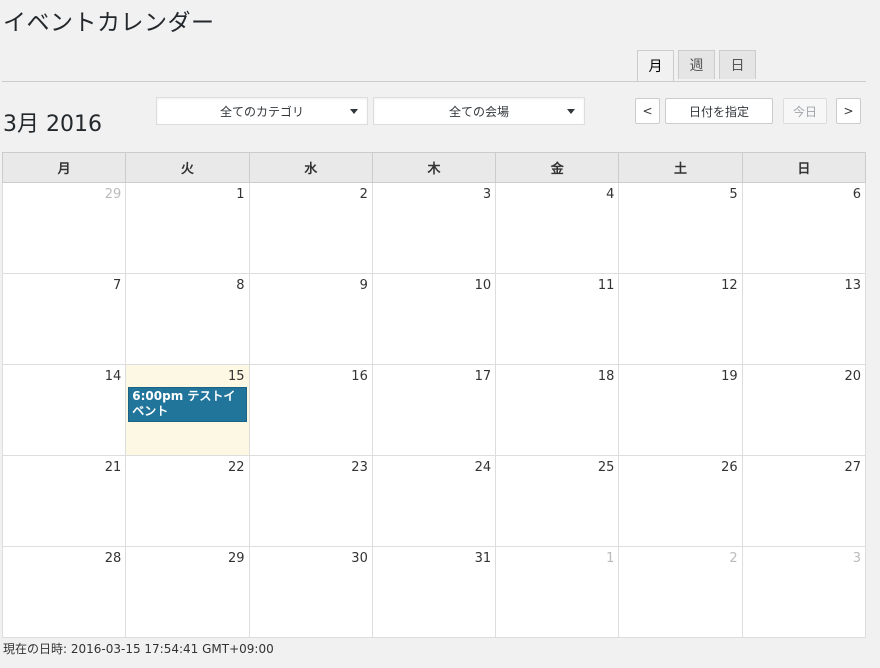 Image resolution: width=880 pixels, height=668 pixels. What do you see at coordinates (113, 376) in the screenshot?
I see `day-number: 14` at bounding box center [113, 376].